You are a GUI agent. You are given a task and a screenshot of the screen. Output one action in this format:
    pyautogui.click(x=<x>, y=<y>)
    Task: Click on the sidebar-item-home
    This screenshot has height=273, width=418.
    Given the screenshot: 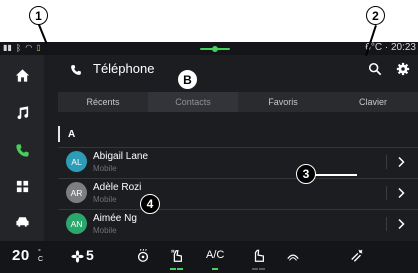 What is the action you would take?
    pyautogui.click(x=22, y=75)
    